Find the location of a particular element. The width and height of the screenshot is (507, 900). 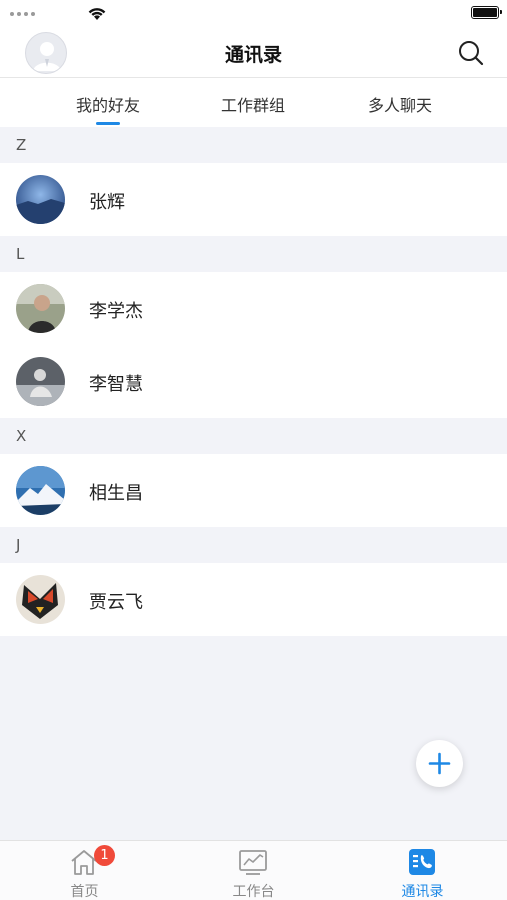

navigation-bar: 通讯录 is located at coordinates (253, 53).